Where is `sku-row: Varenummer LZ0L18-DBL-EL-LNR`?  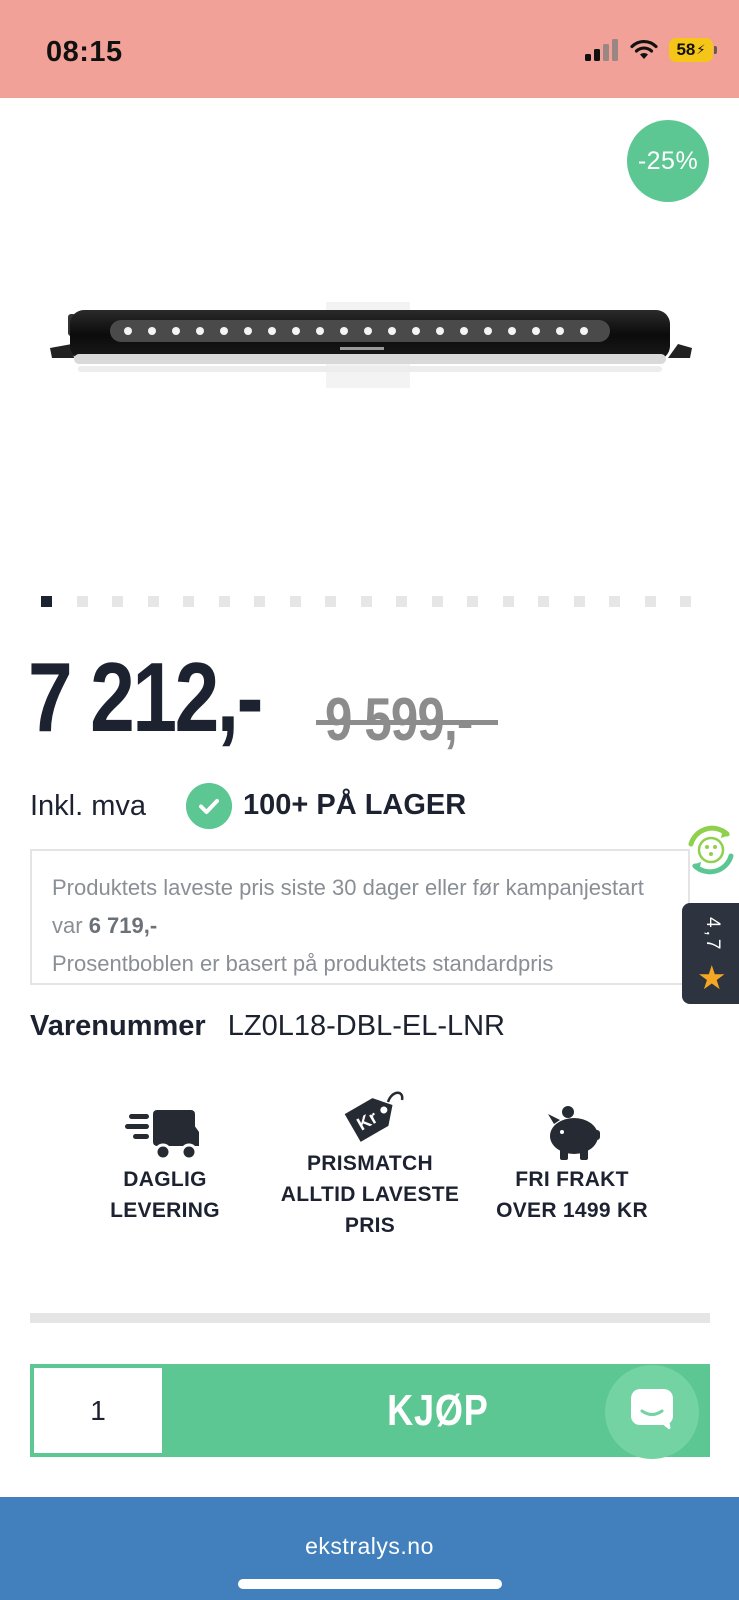
sku-row: Varenummer LZ0L18-DBL-EL-LNR is located at coordinates (267, 1026).